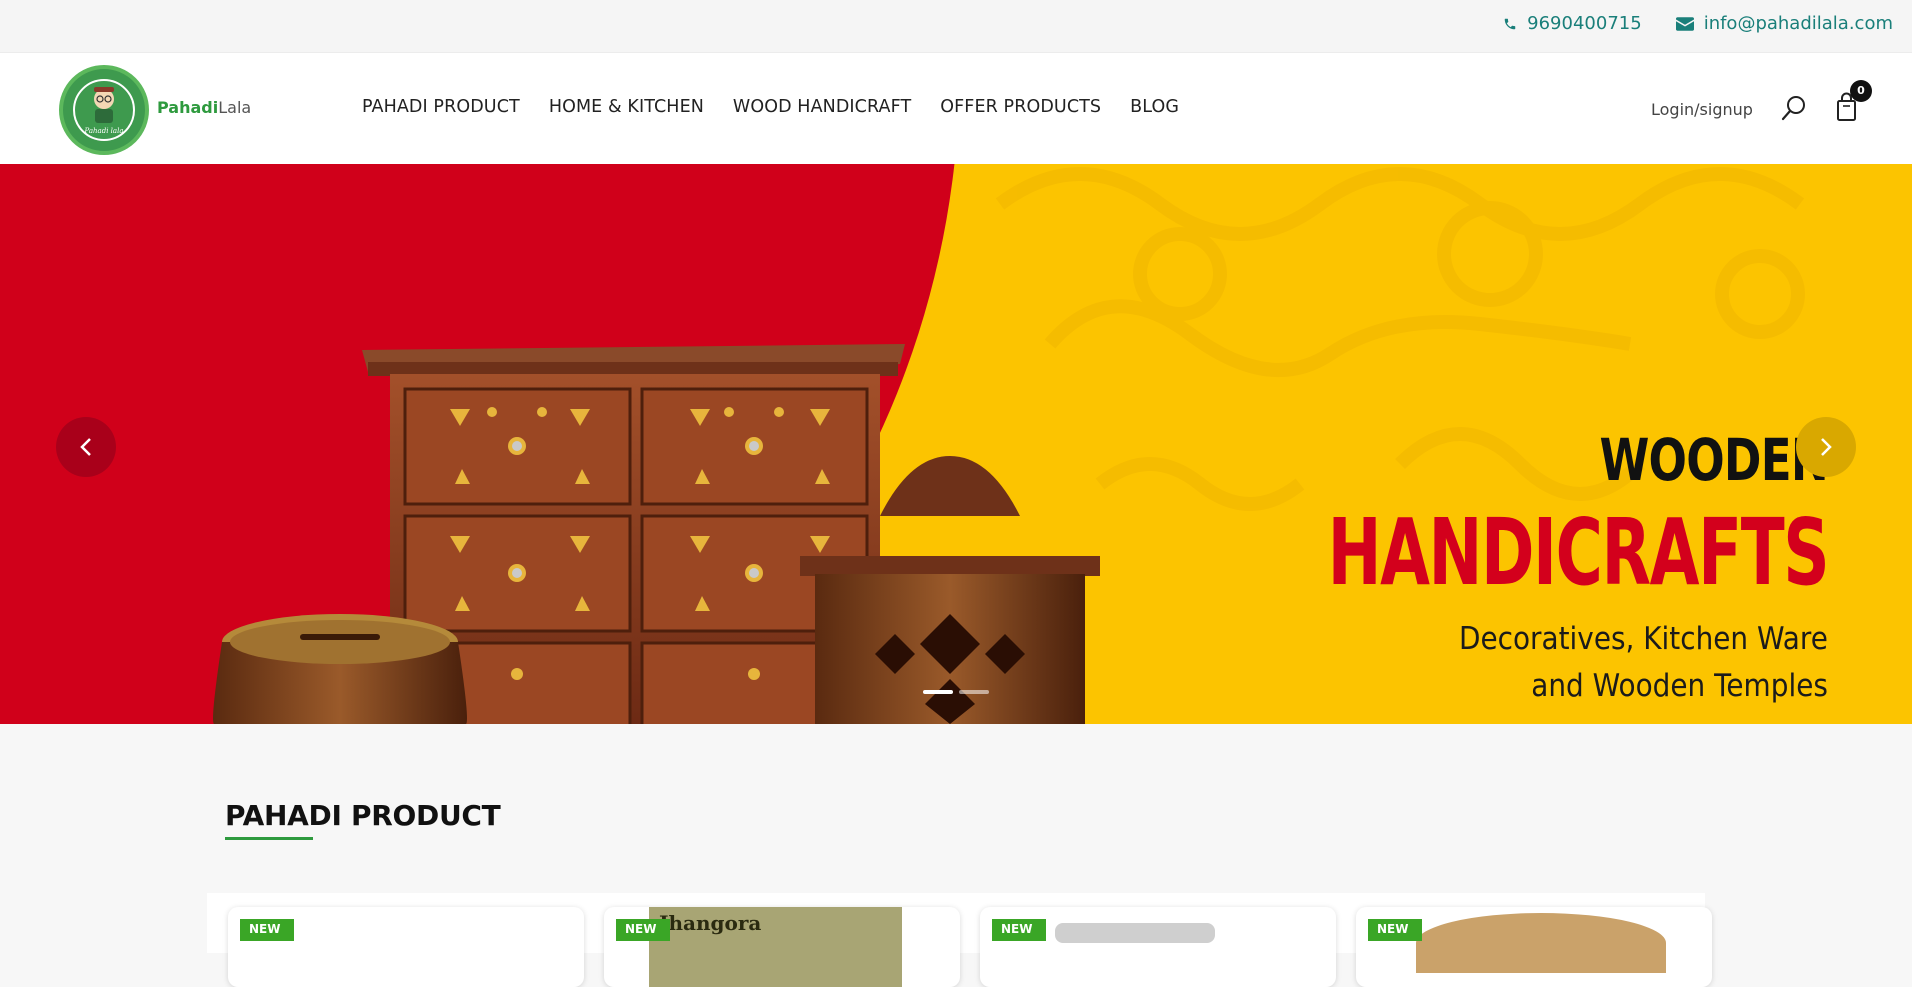 This screenshot has height=987, width=1912. Describe the element at coordinates (1154, 107) in the screenshot. I see `nav-item-blog: BLOG` at that location.